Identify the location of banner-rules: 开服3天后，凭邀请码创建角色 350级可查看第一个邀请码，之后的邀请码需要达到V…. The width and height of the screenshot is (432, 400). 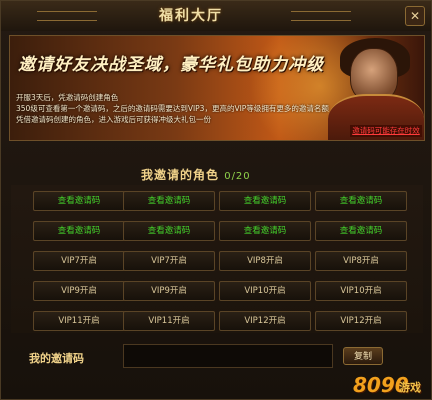
(220, 108).